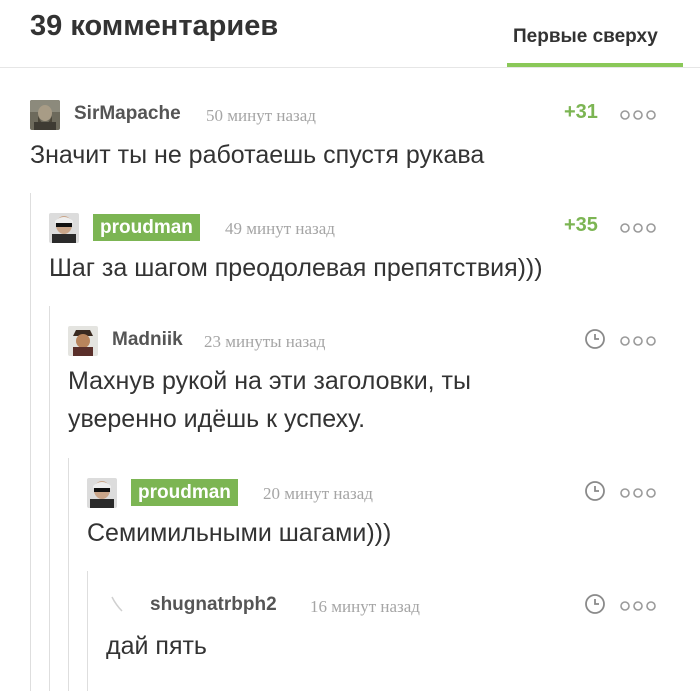 This screenshot has width=700, height=691. I want to click on placeholder-avatar, so click(121, 606).